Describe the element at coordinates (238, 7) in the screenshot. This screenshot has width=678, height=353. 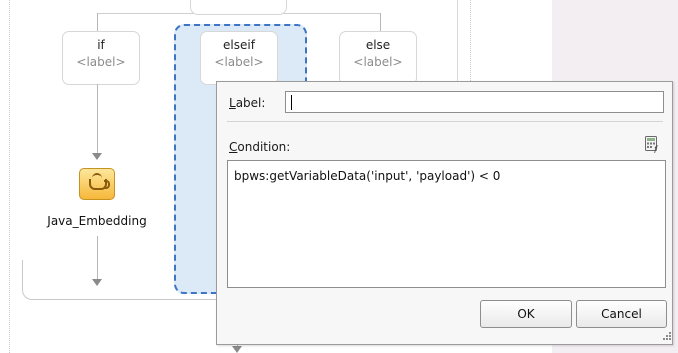
I see `switch-node` at that location.